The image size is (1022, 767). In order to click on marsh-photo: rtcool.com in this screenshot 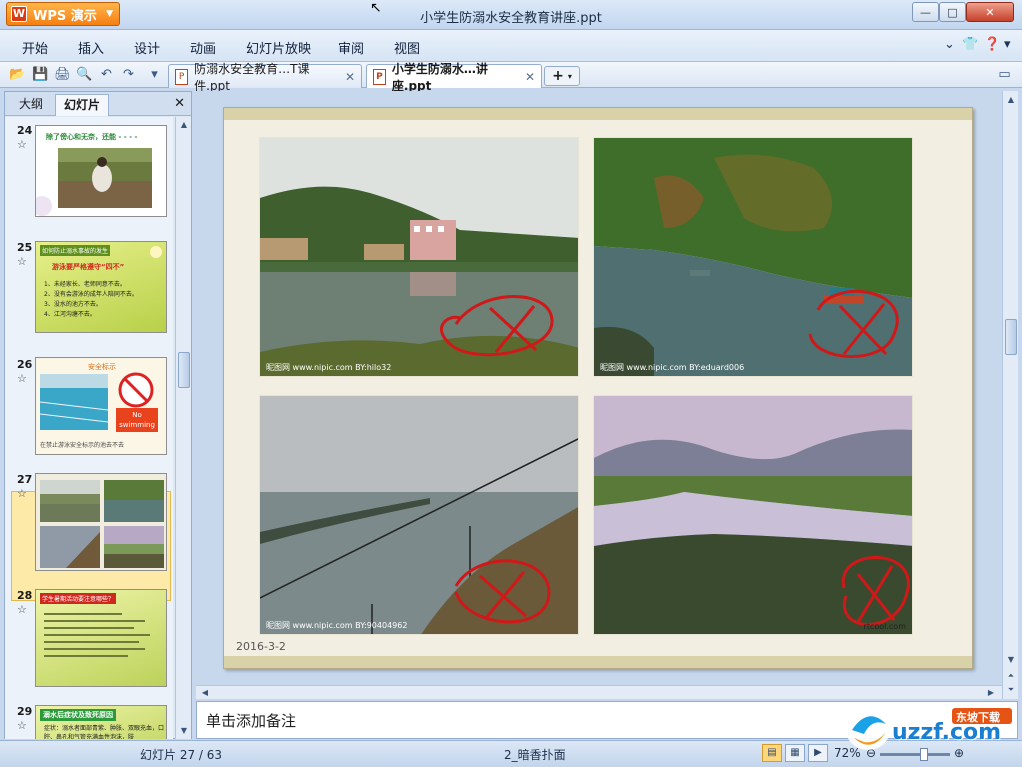, I will do `click(753, 515)`.